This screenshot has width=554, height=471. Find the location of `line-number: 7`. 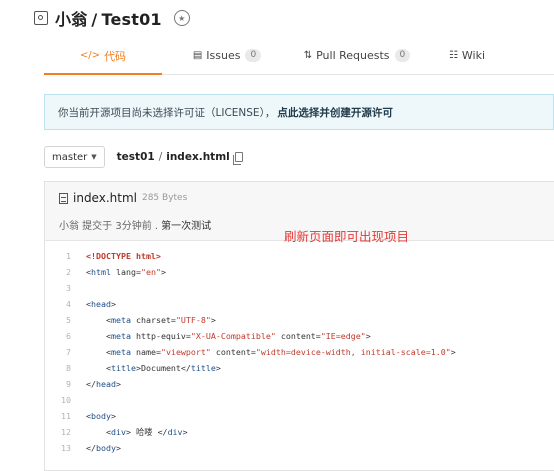

line-number: 7 is located at coordinates (68, 352).